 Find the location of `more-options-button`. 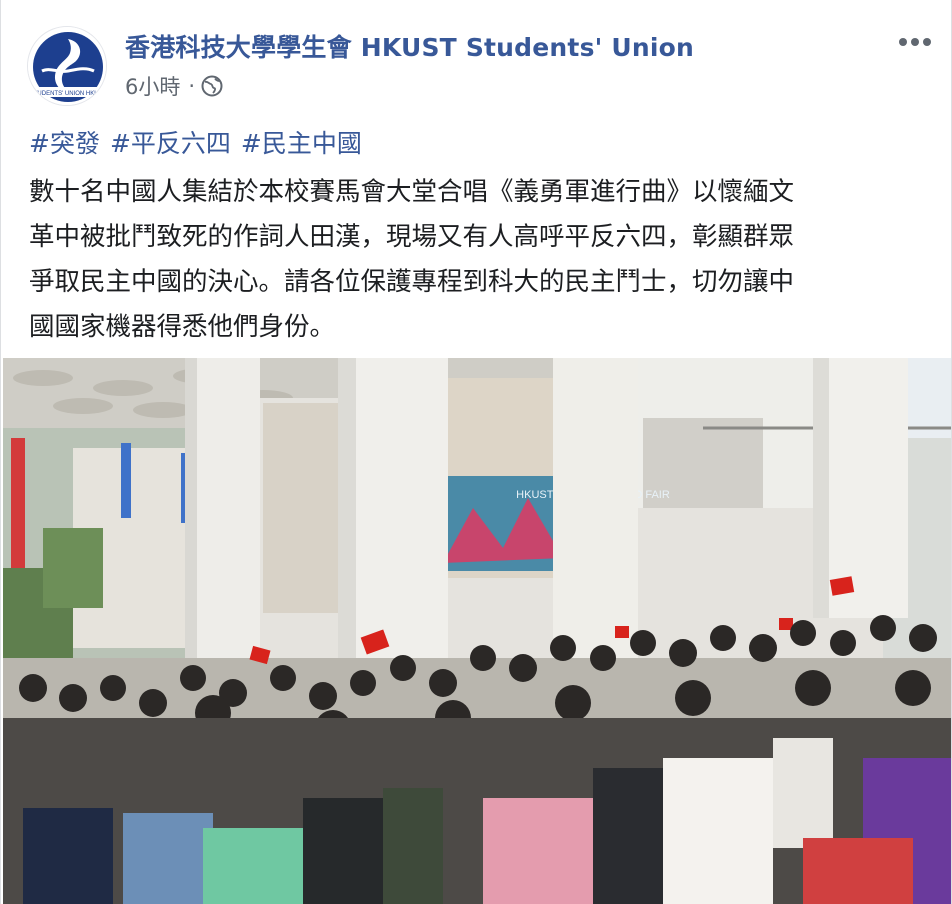

more-options-button is located at coordinates (915, 42).